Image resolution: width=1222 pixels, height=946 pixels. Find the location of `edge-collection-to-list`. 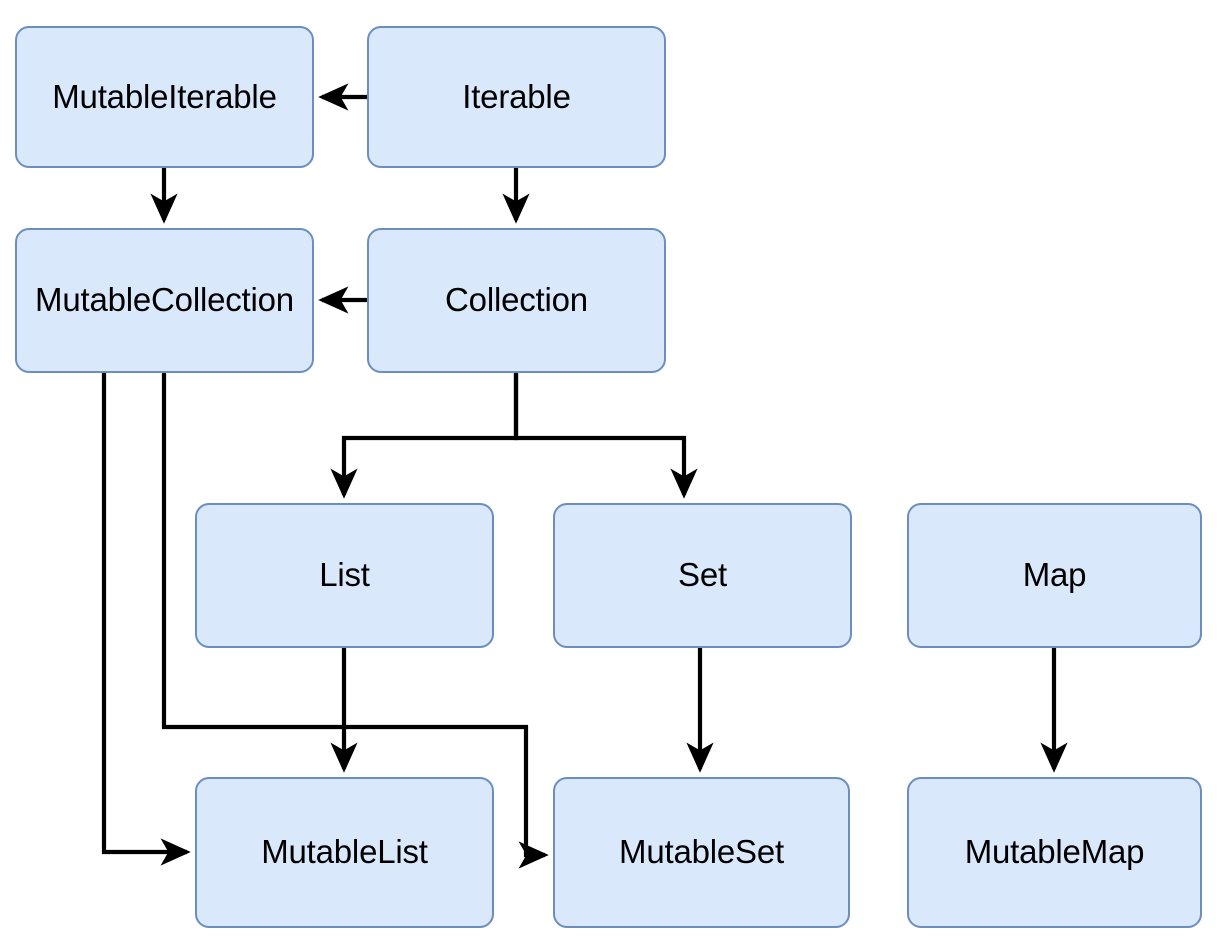

edge-collection-to-list is located at coordinates (424, 436).